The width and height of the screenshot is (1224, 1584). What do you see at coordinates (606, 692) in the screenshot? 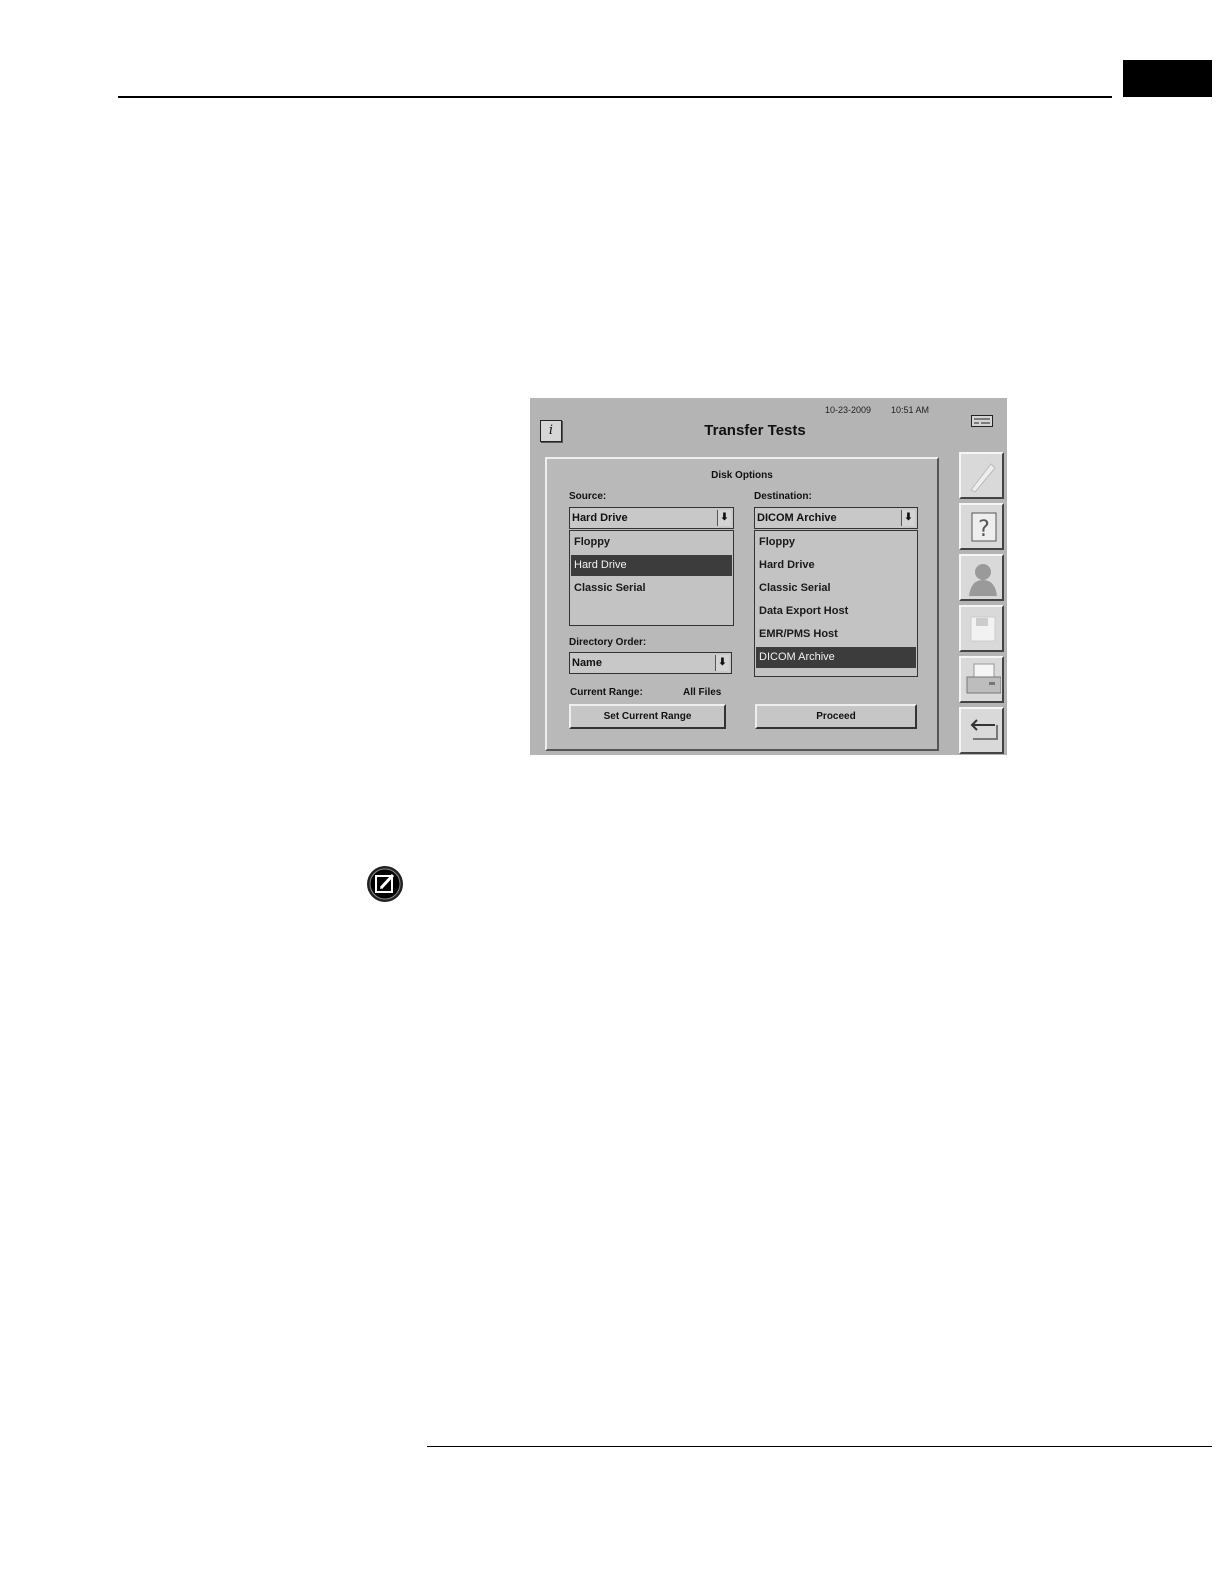
I see `current-range-label: Current Range:` at bounding box center [606, 692].